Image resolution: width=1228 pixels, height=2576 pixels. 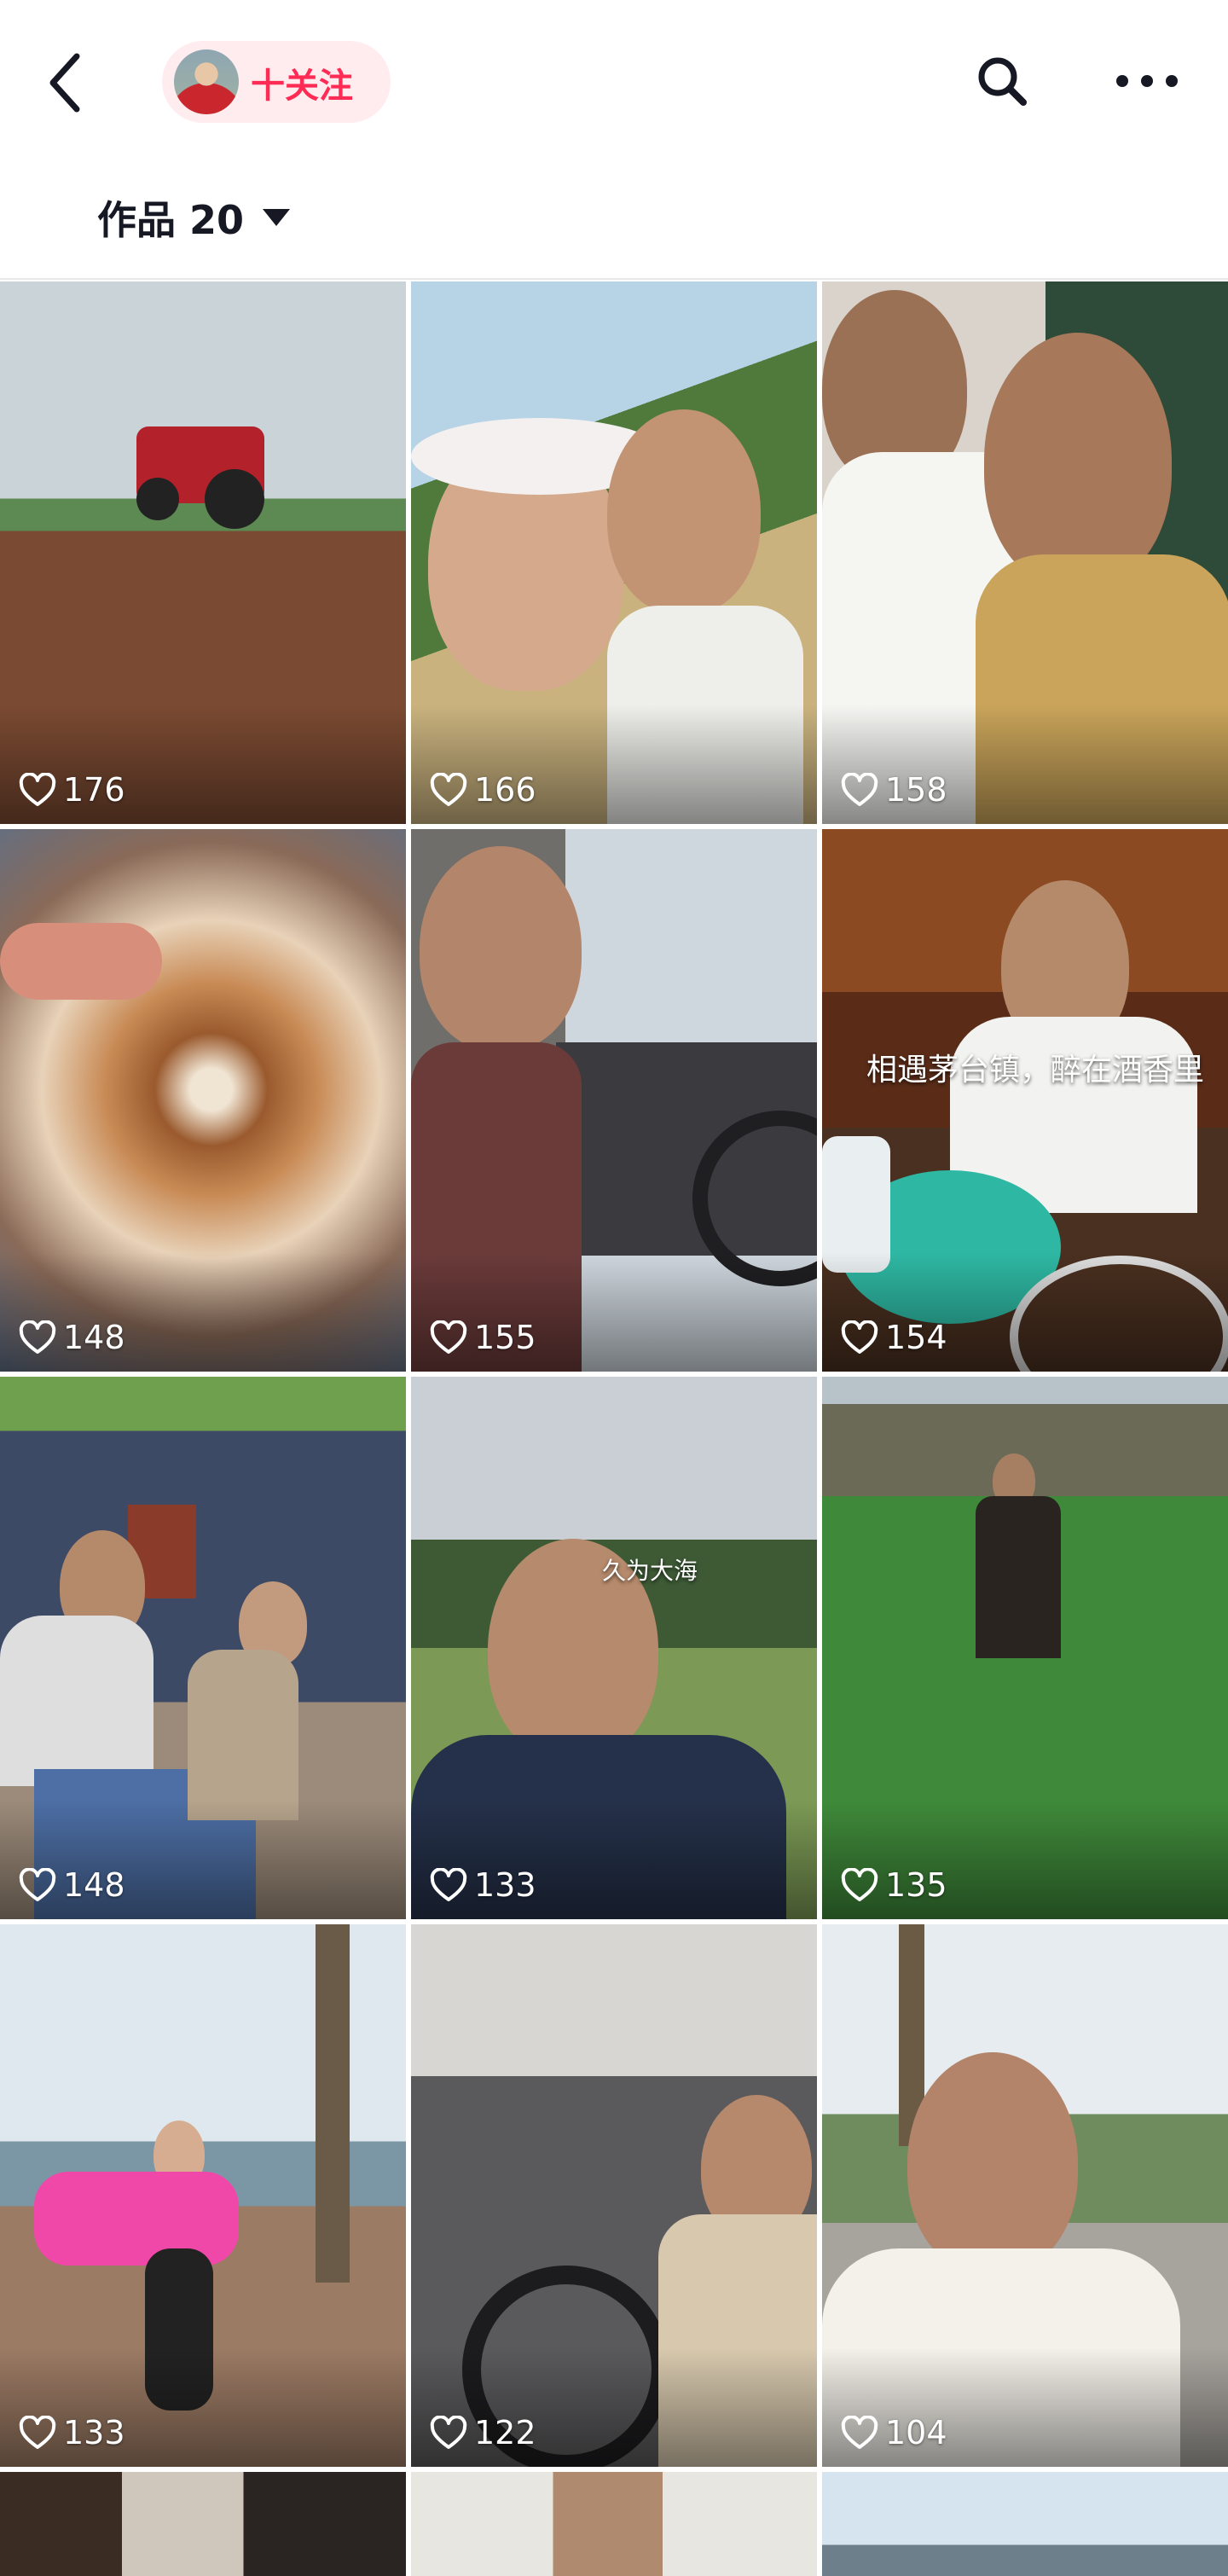 I want to click on like-count: 166, so click(x=483, y=790).